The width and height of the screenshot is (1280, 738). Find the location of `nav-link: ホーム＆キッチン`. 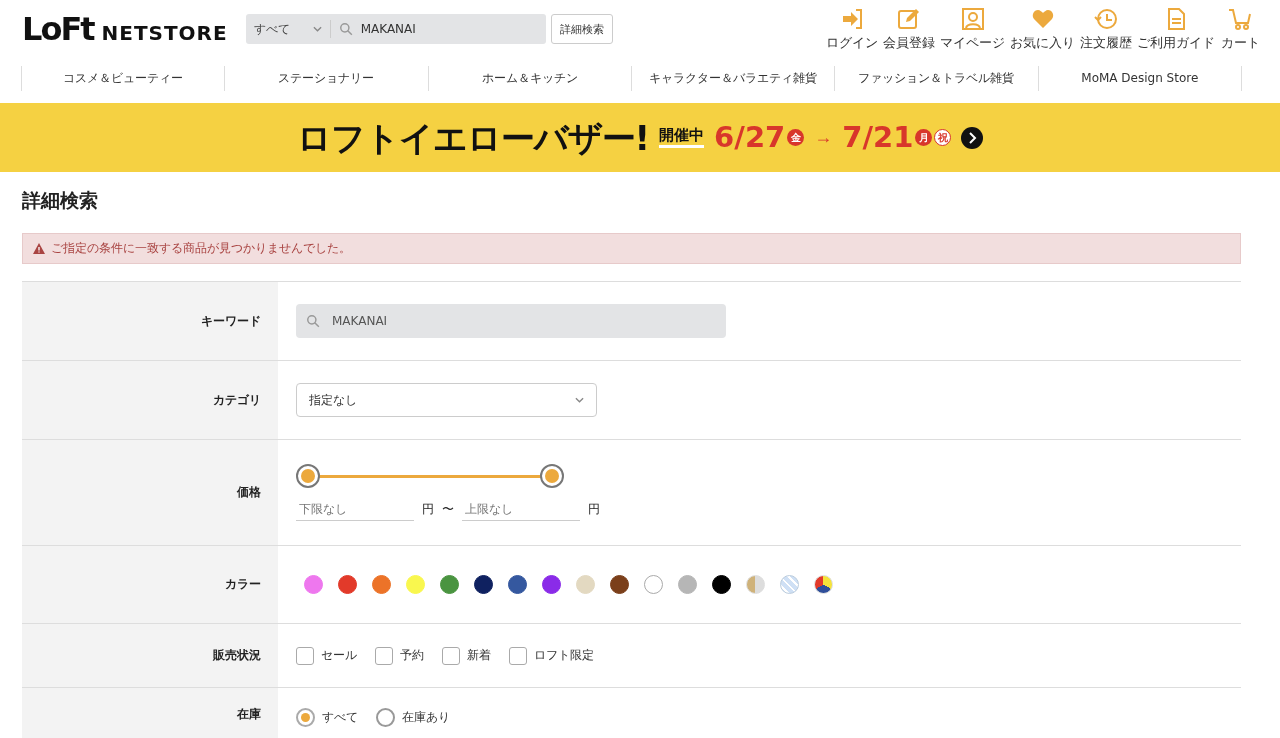

nav-link: ホーム＆キッチン is located at coordinates (529, 78).